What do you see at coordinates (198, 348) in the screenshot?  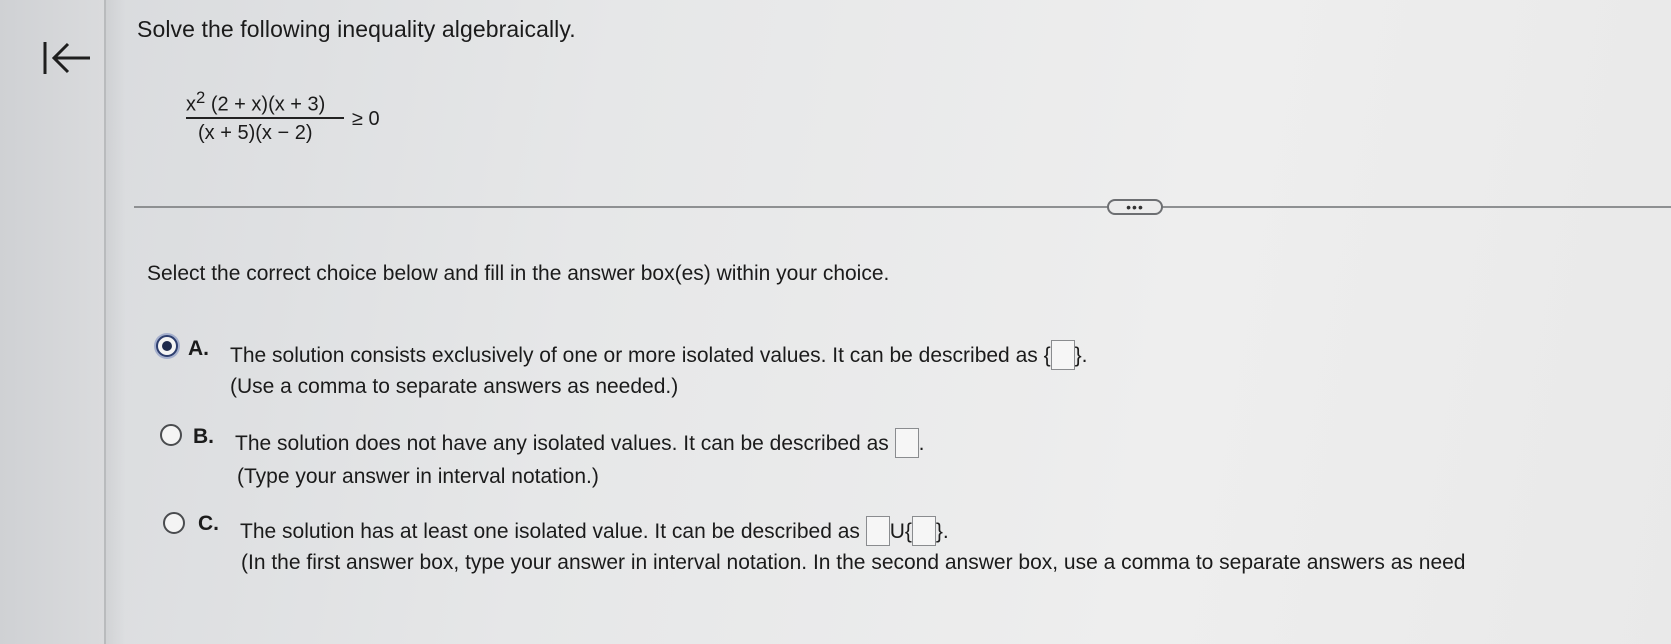 I see `choice-a-letter: A.` at bounding box center [198, 348].